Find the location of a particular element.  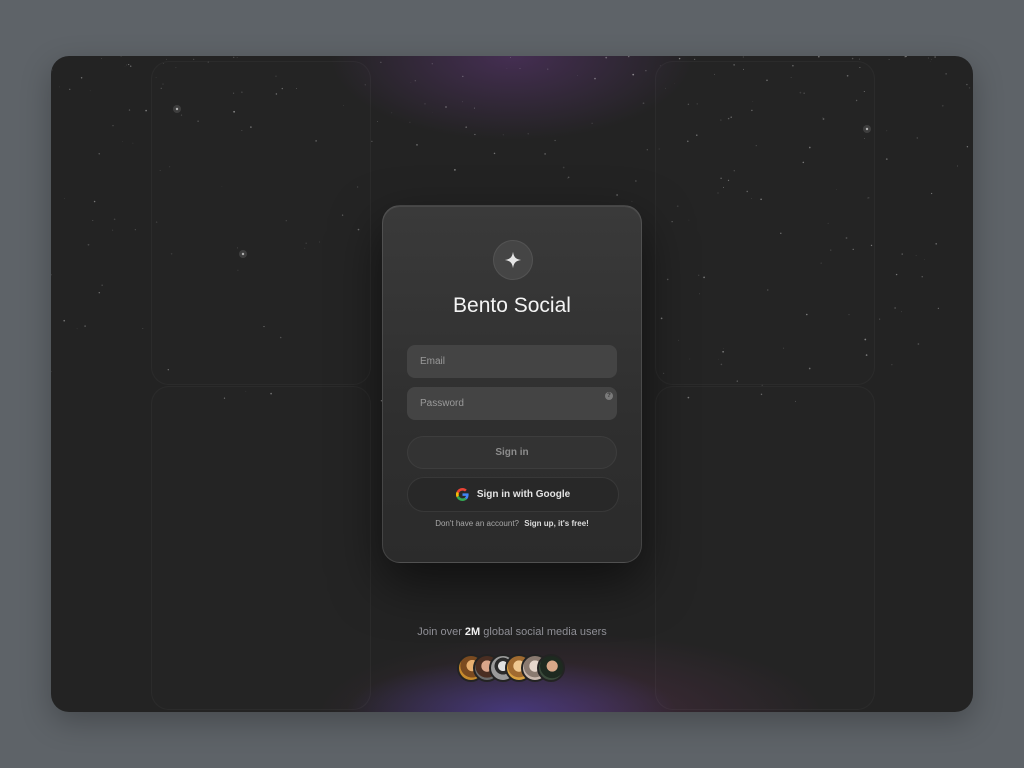

email-field is located at coordinates (512, 361).